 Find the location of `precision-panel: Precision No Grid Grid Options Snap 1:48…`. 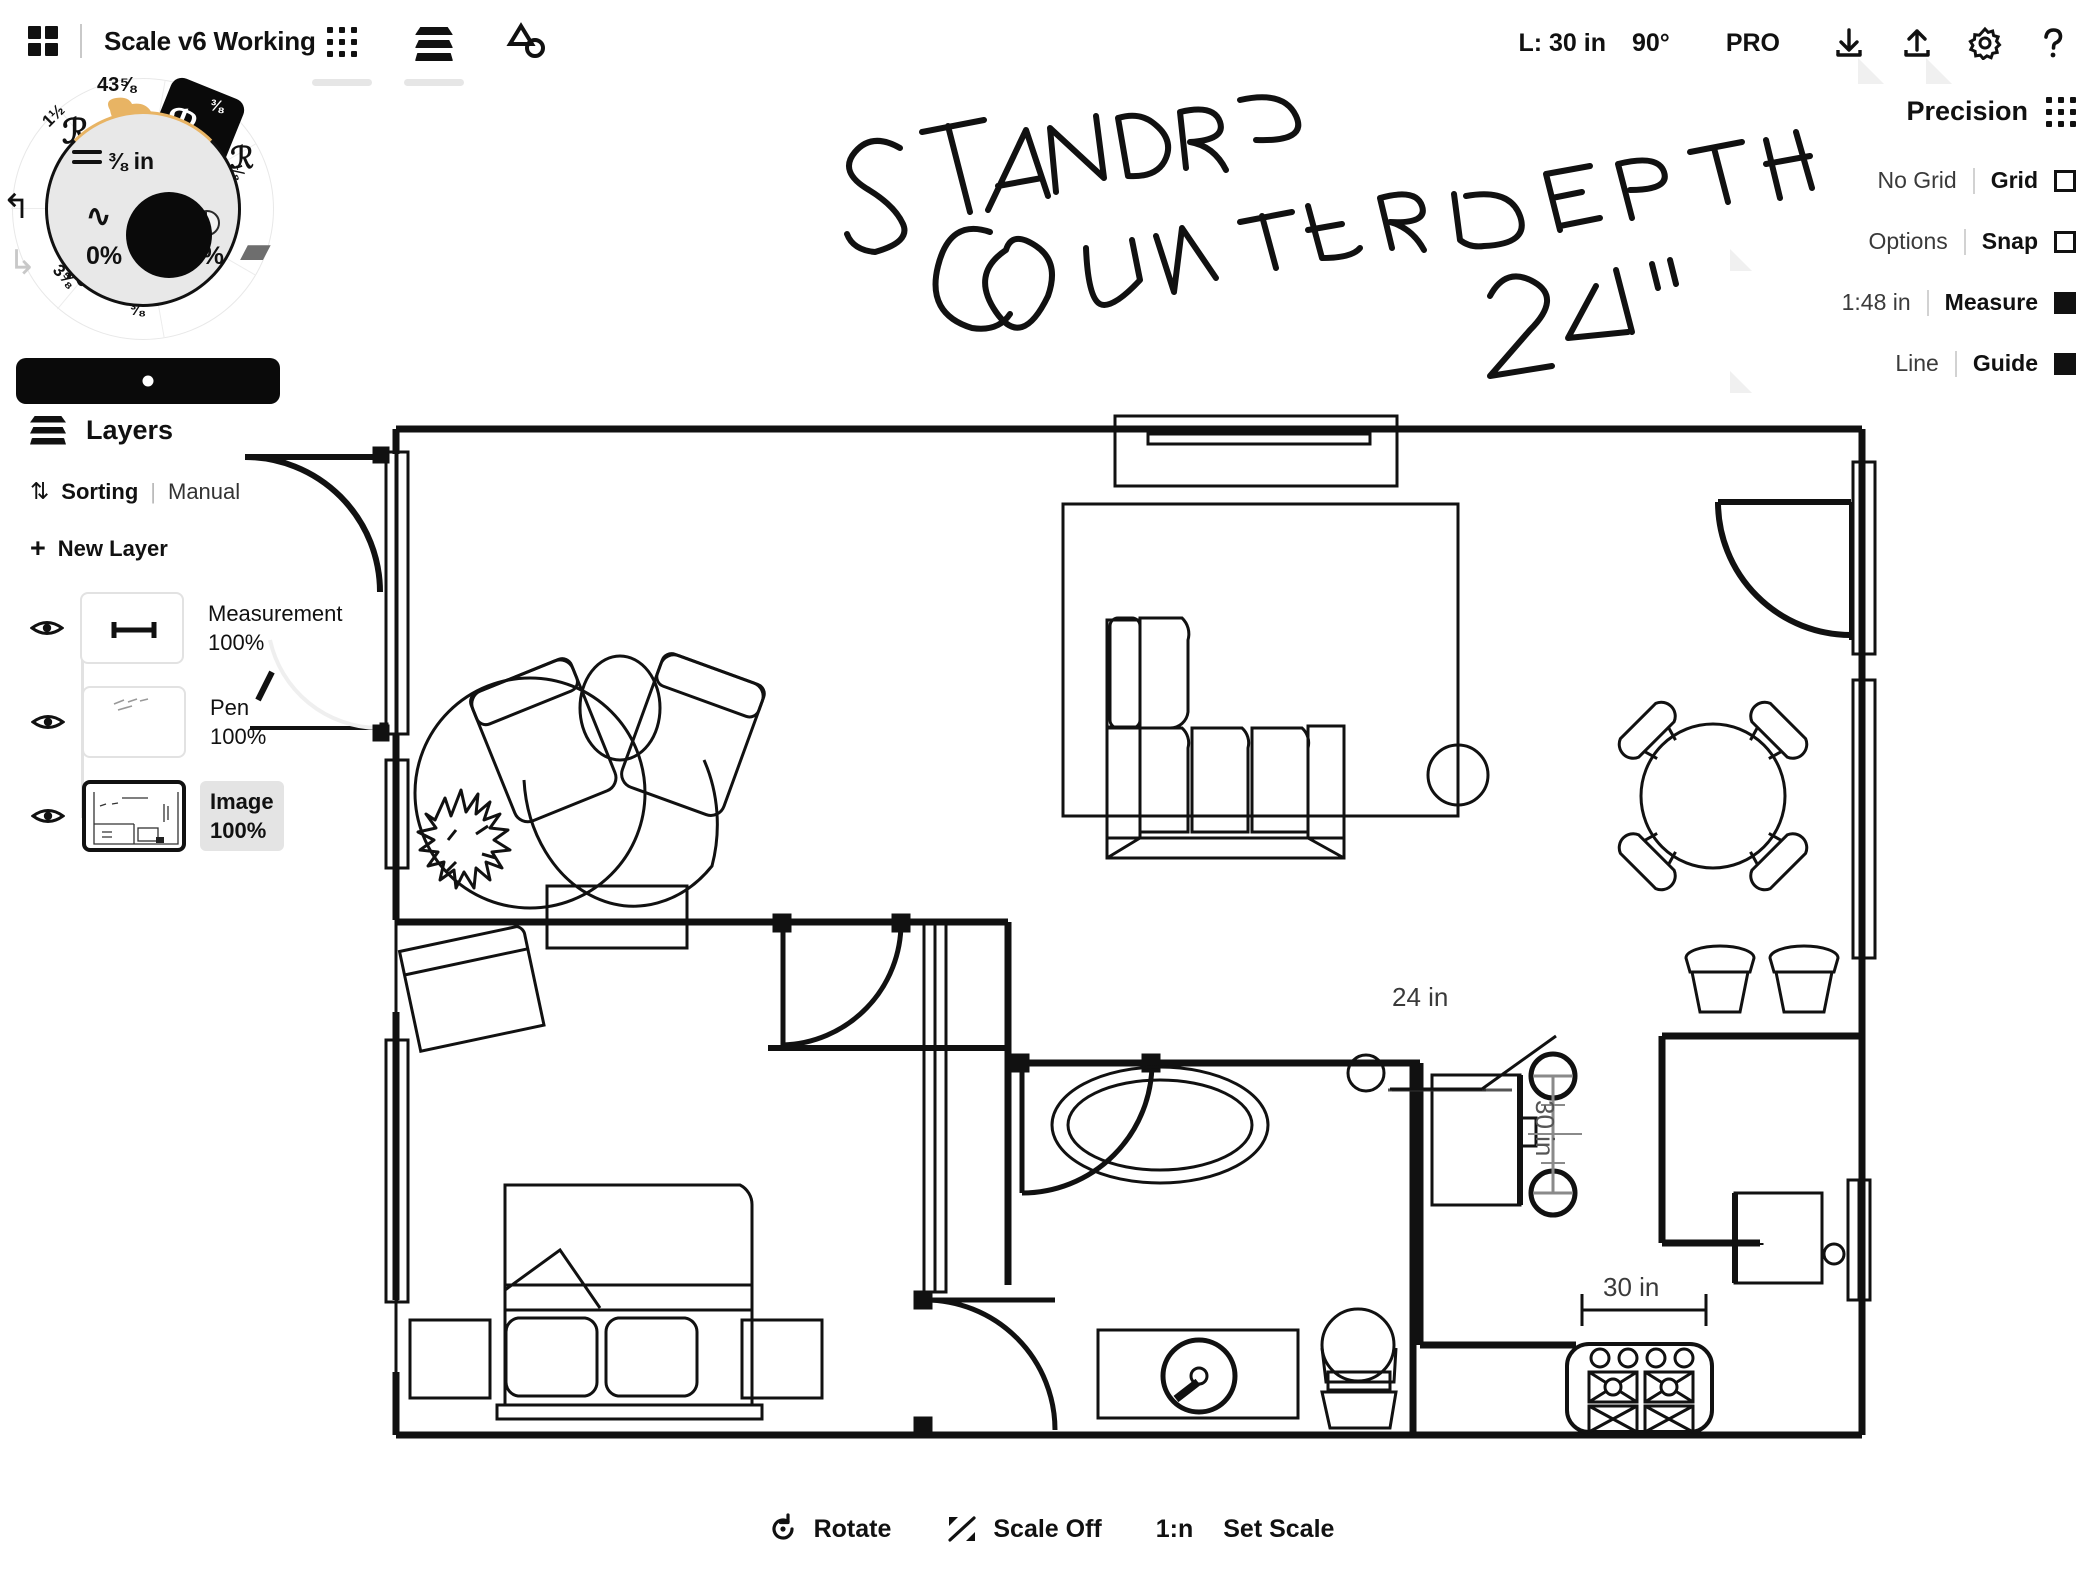

precision-panel: Precision No Grid Grid Options Snap 1:48… is located at coordinates (1903, 253).